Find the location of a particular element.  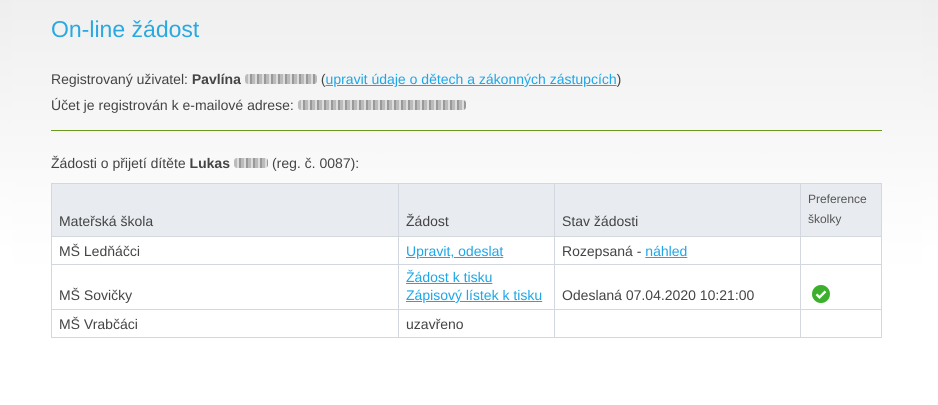

column-header: Žádost is located at coordinates (427, 221).